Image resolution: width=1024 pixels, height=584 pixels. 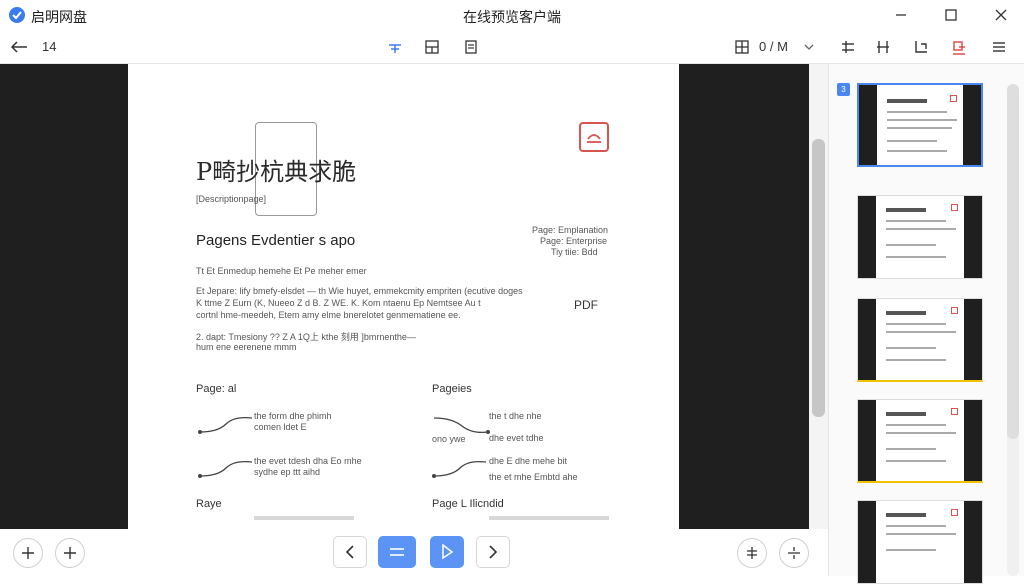 I want to click on section-heading: Raye, so click(x=209, y=504).